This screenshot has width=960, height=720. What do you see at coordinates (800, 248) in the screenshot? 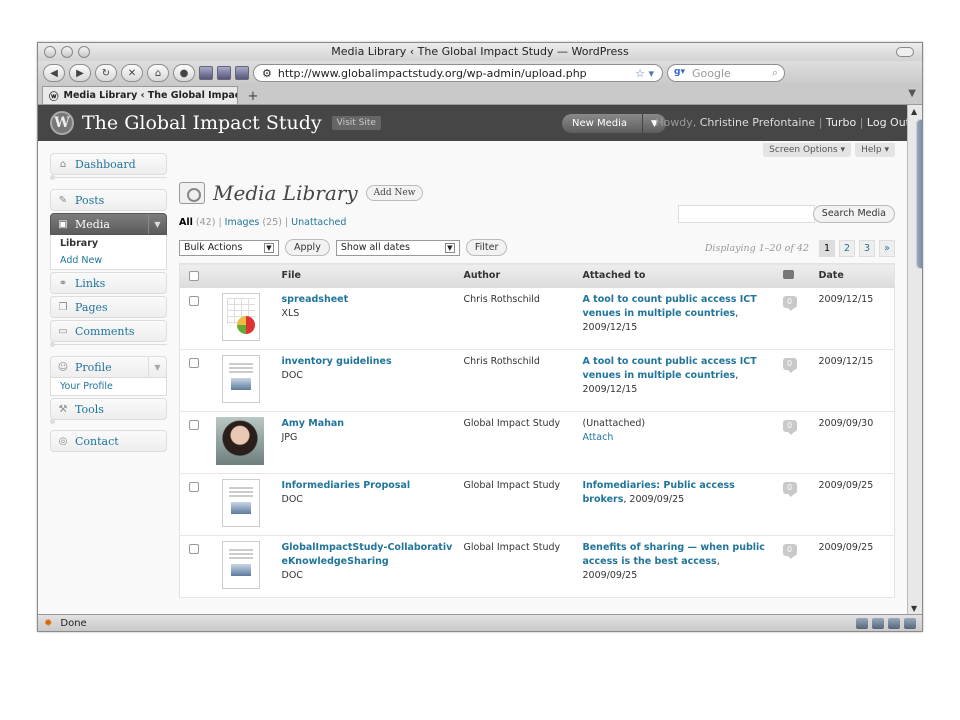
I see `pagination: Displaying 1–20 of 42 1 2 3 »` at bounding box center [800, 248].